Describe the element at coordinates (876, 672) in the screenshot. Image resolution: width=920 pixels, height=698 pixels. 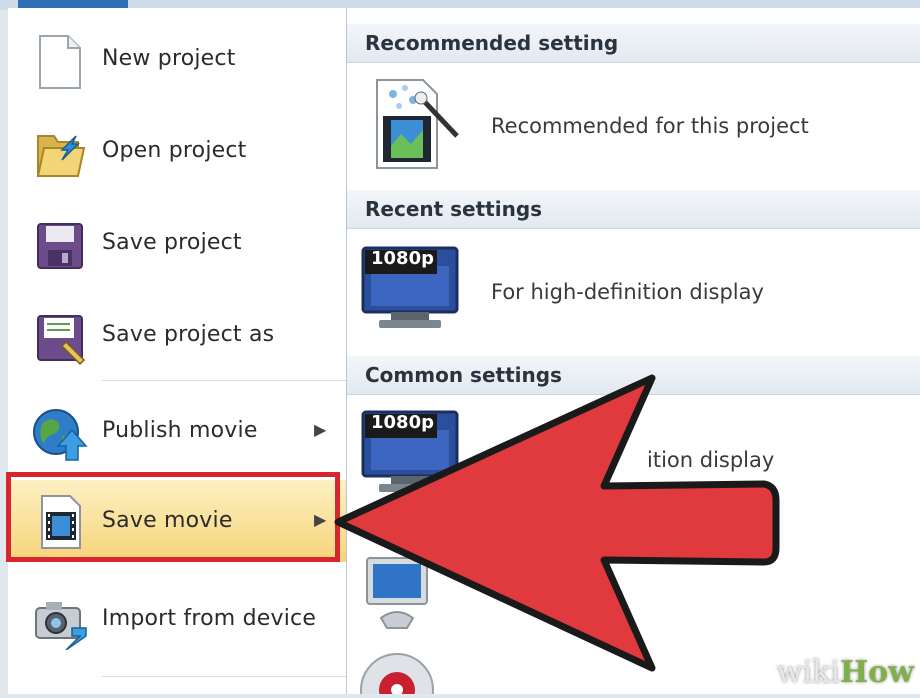
I see `watermark-suffix: How` at that location.